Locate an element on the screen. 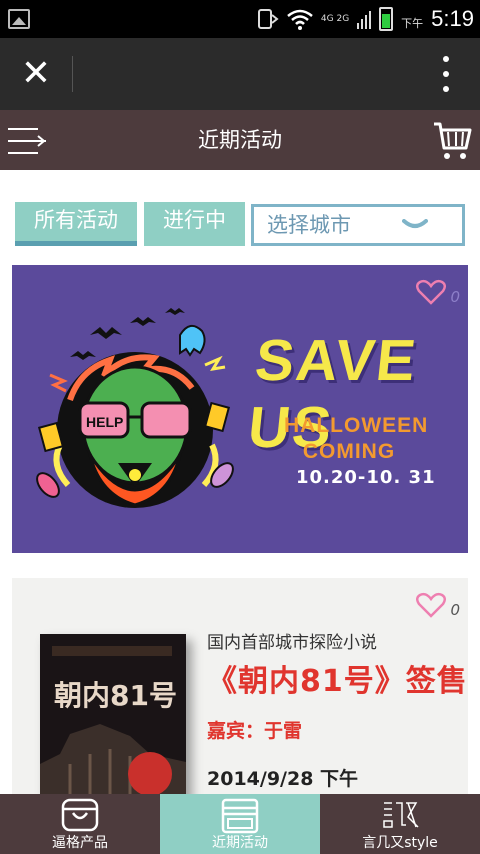 The width and height of the screenshot is (480, 854). webview-toolbar: ✕ is located at coordinates (240, 74).